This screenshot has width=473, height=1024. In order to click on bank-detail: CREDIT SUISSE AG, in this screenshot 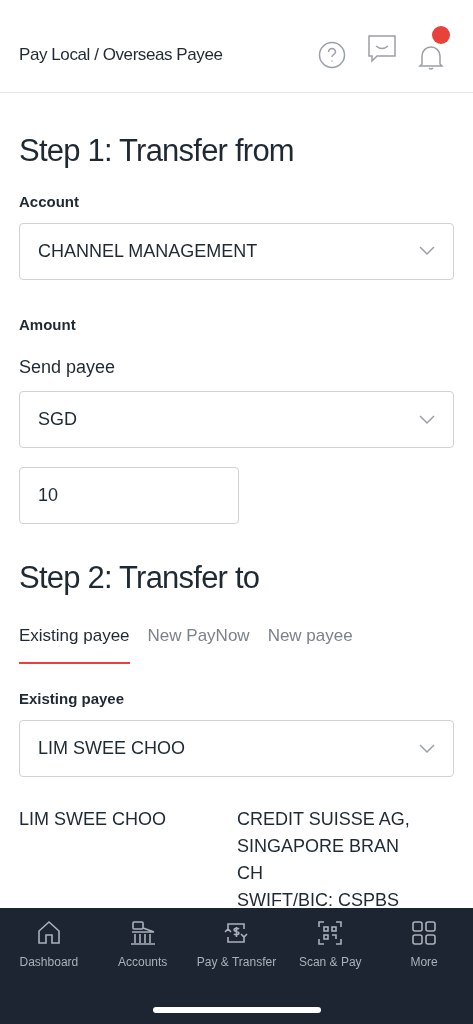, I will do `click(323, 819)`.